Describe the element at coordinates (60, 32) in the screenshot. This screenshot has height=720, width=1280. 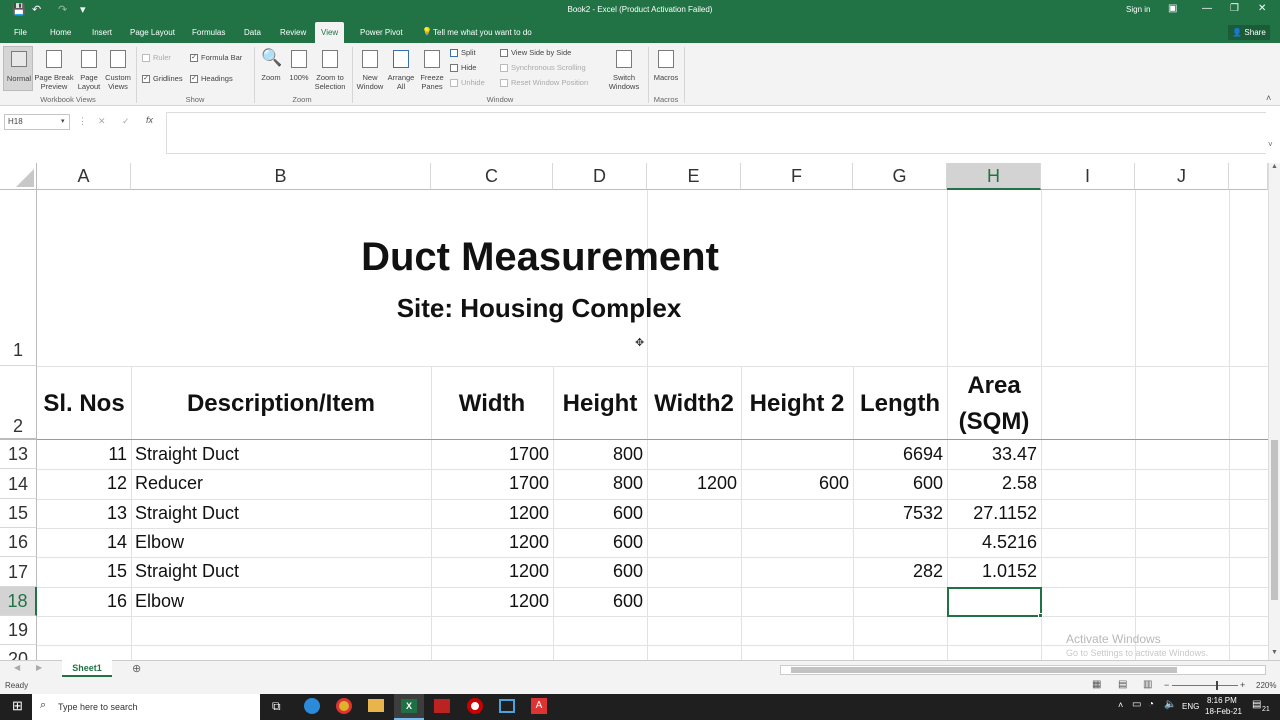
I see `tab-home: Home` at that location.